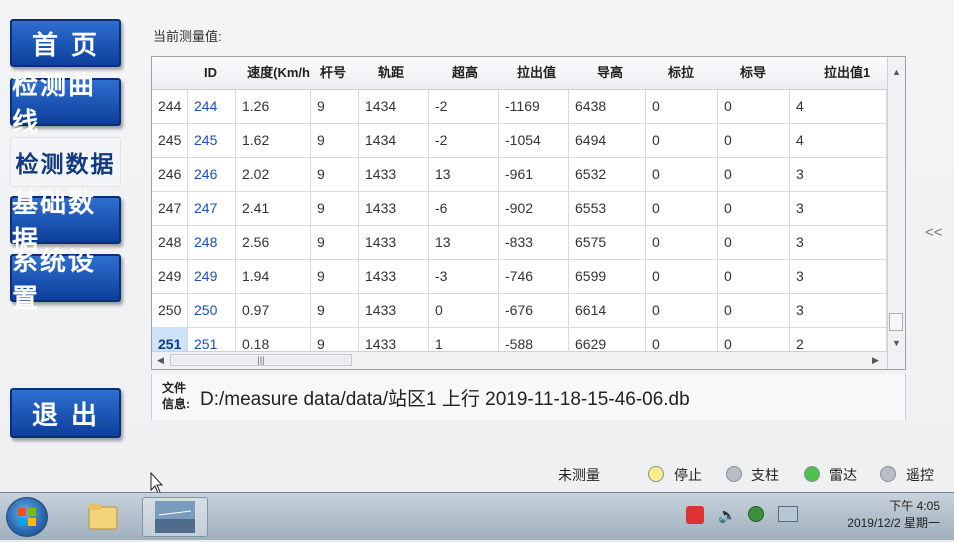  I want to click on scroll-right-arrow-icon: ▶, so click(875, 360).